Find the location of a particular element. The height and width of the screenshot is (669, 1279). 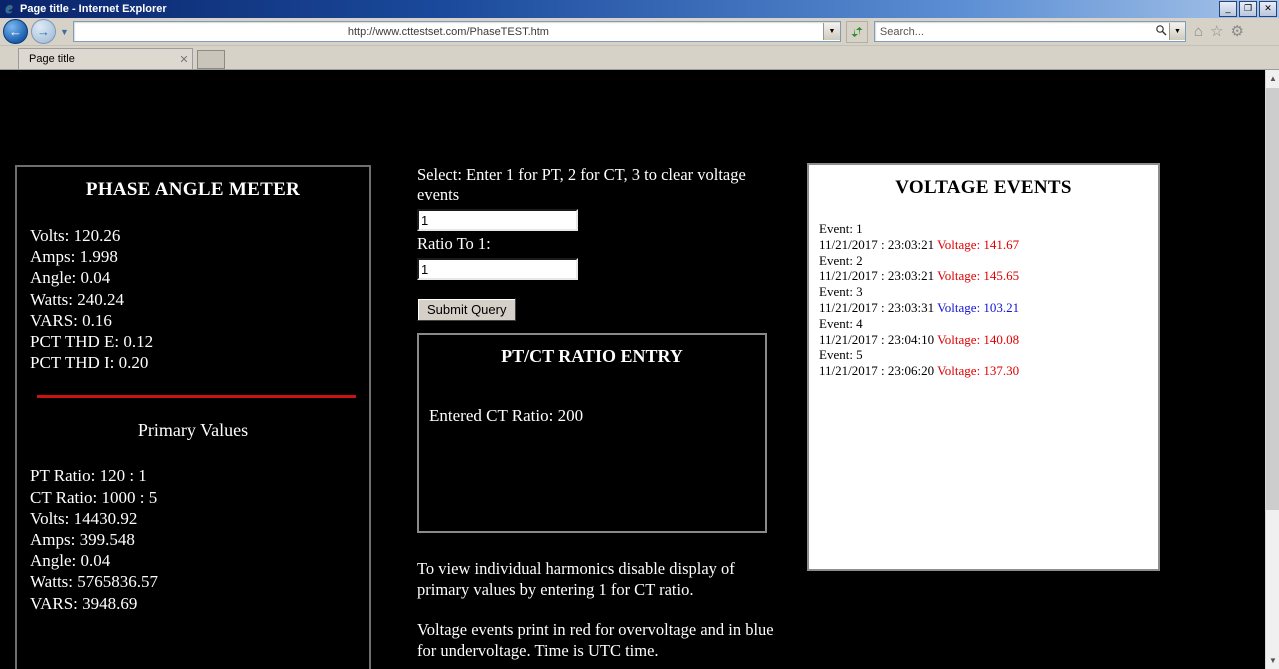

tab-page-title: Page title ✕ is located at coordinates (105, 58).